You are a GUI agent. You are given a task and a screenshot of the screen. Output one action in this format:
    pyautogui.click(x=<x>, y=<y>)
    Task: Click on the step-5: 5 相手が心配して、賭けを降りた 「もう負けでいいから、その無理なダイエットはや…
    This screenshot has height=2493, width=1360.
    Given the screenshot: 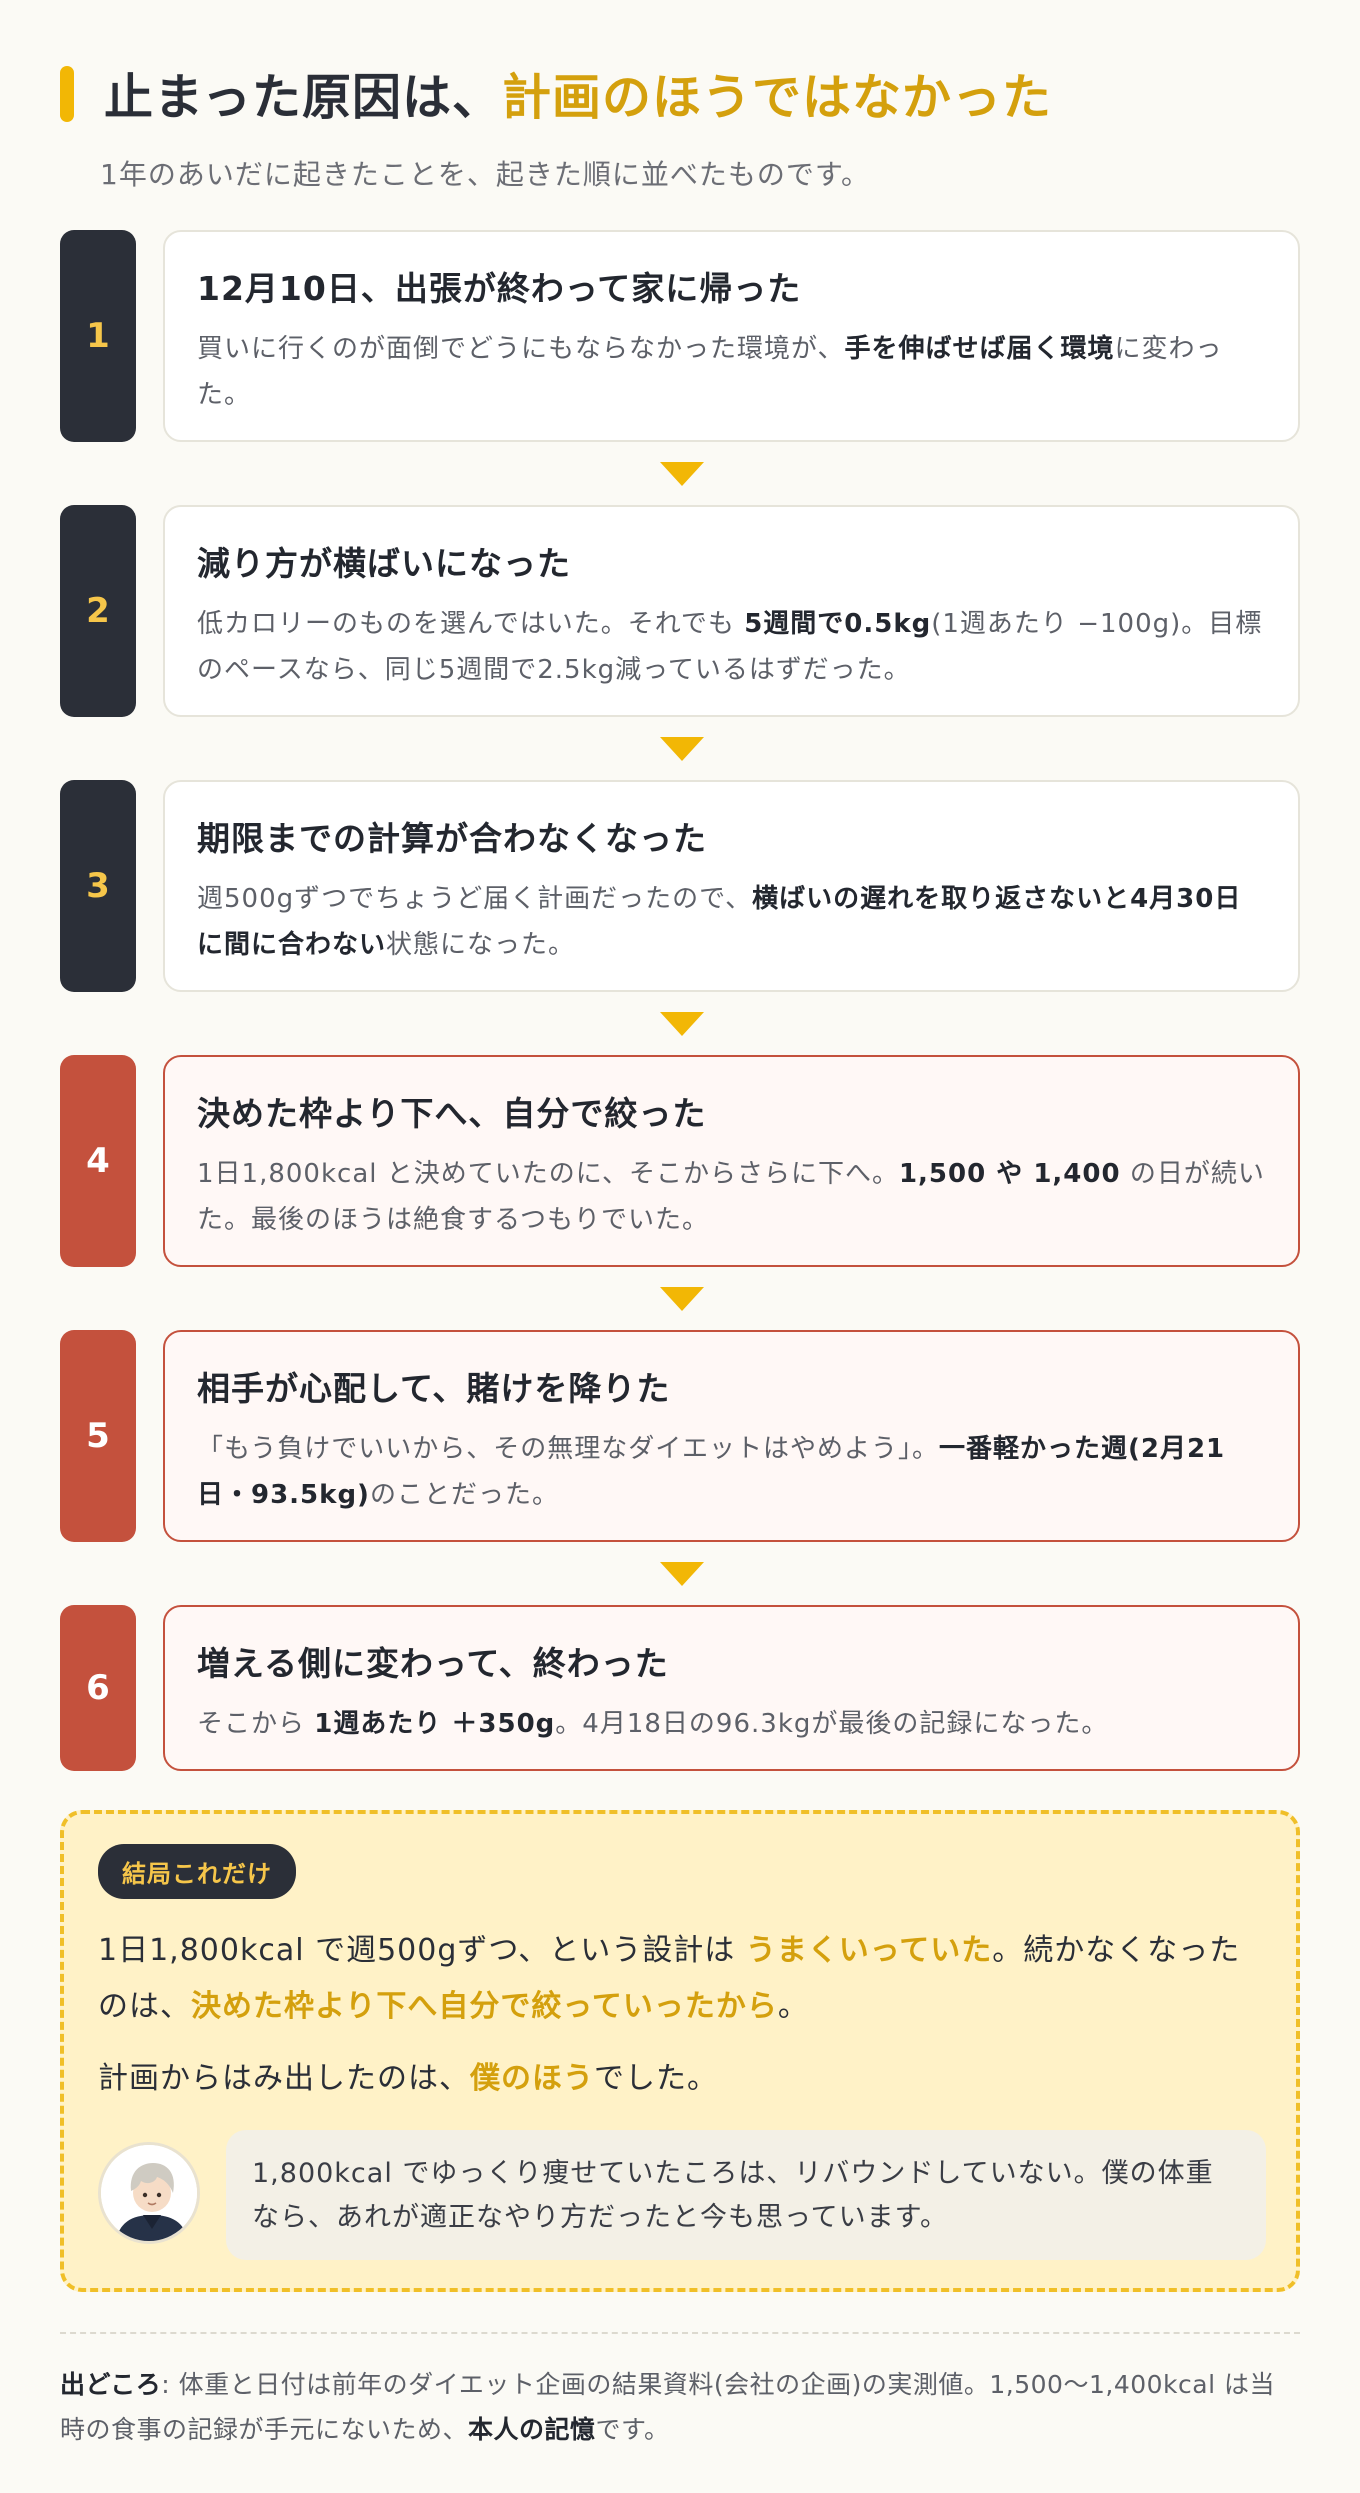 What is the action you would take?
    pyautogui.click(x=680, y=1458)
    